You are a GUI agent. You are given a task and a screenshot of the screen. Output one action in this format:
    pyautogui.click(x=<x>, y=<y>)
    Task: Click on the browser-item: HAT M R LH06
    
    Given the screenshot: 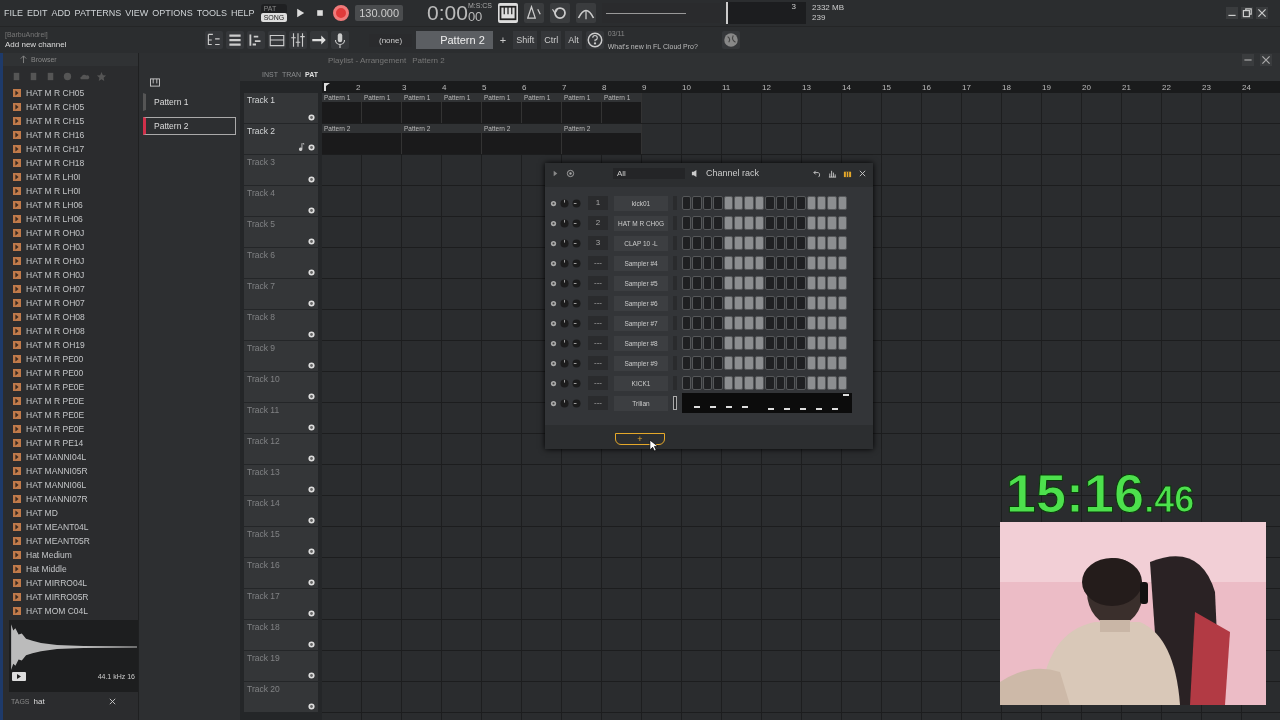 What is the action you would take?
    pyautogui.click(x=54, y=205)
    